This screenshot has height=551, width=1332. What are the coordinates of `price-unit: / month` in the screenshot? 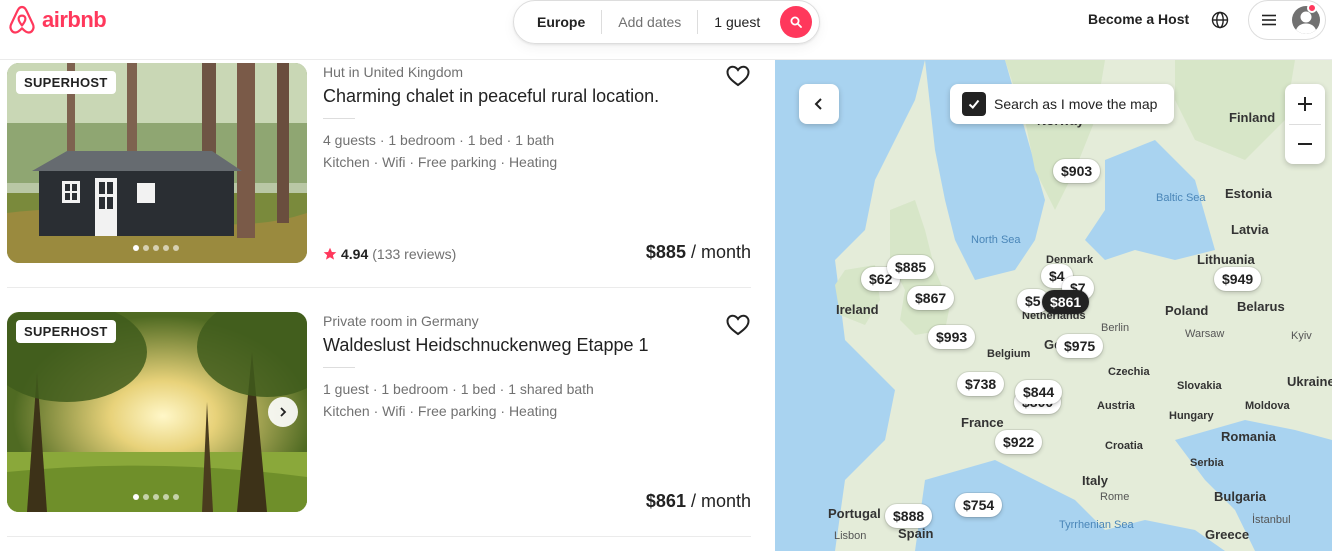 It's located at (720, 252).